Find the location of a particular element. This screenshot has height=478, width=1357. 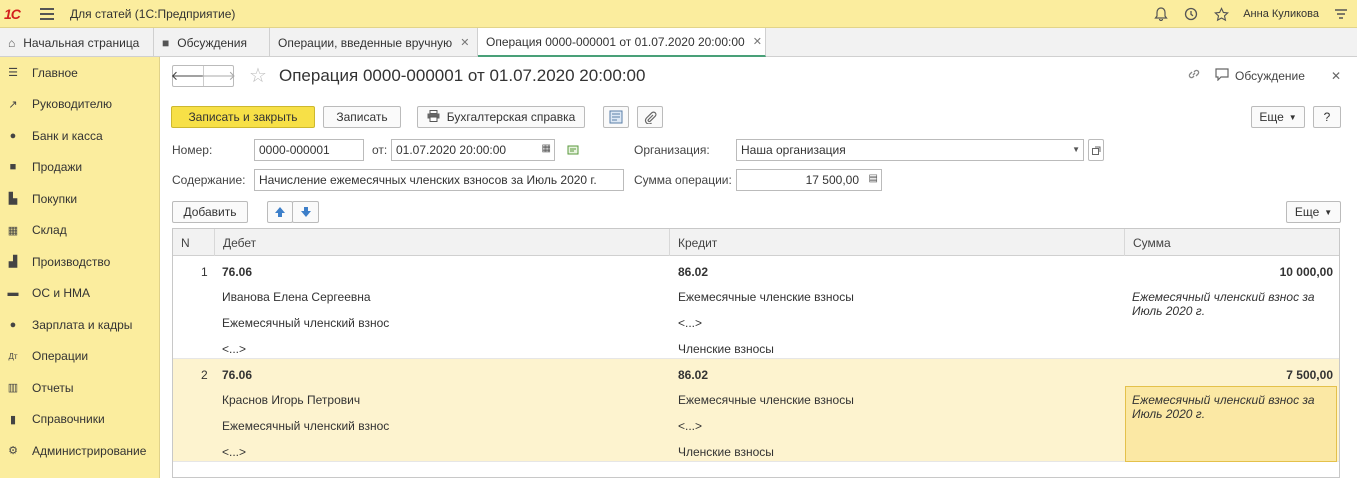

tab-manual-operations: Операции, введенные вручную ✕ is located at coordinates (374, 42).